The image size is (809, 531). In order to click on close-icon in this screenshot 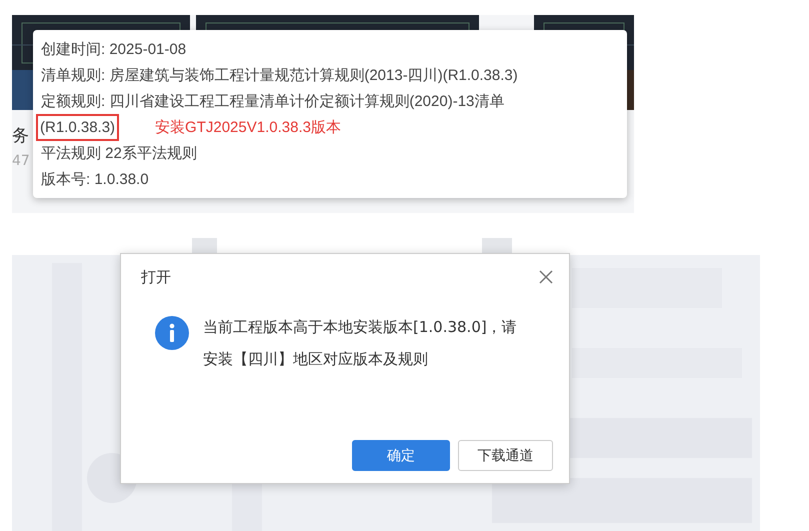, I will do `click(546, 277)`.